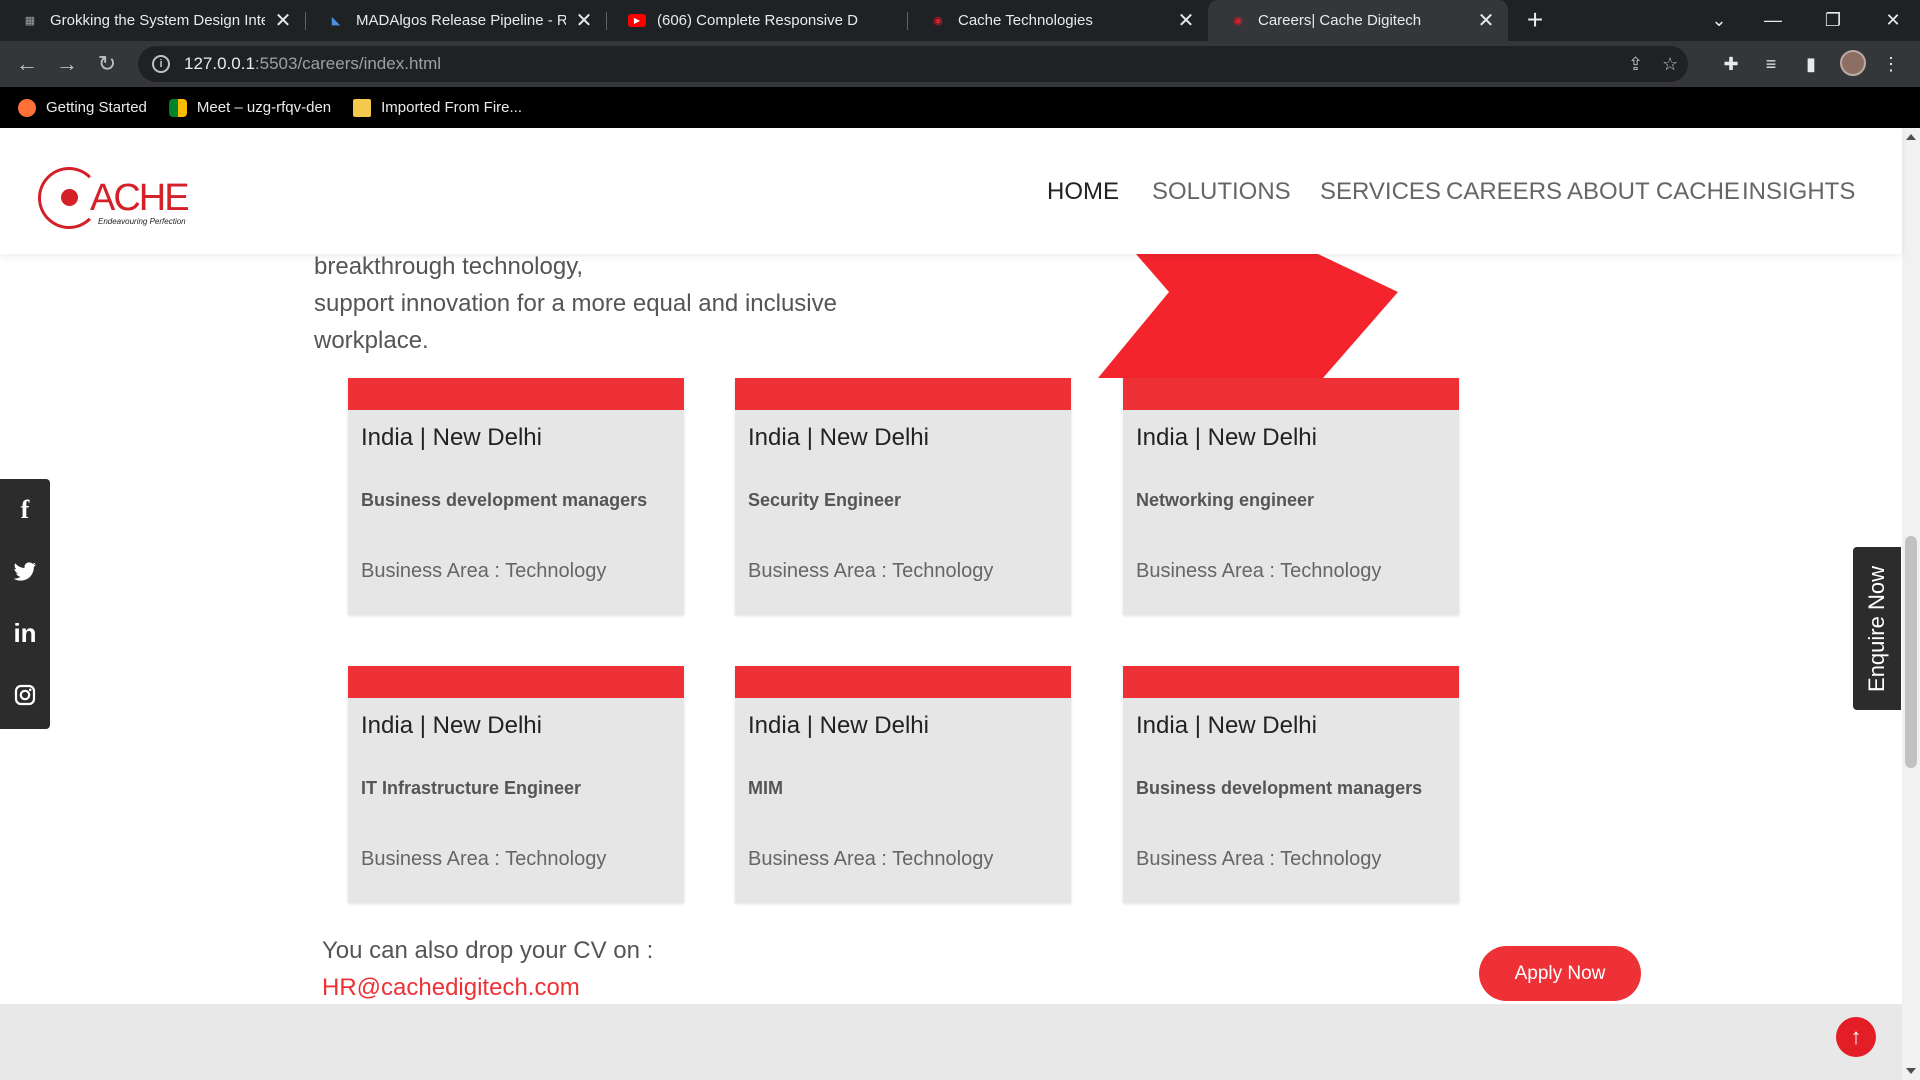 This screenshot has width=1920, height=1080. Describe the element at coordinates (1731, 64) in the screenshot. I see `extensions-puzzle-icon: ✚` at that location.